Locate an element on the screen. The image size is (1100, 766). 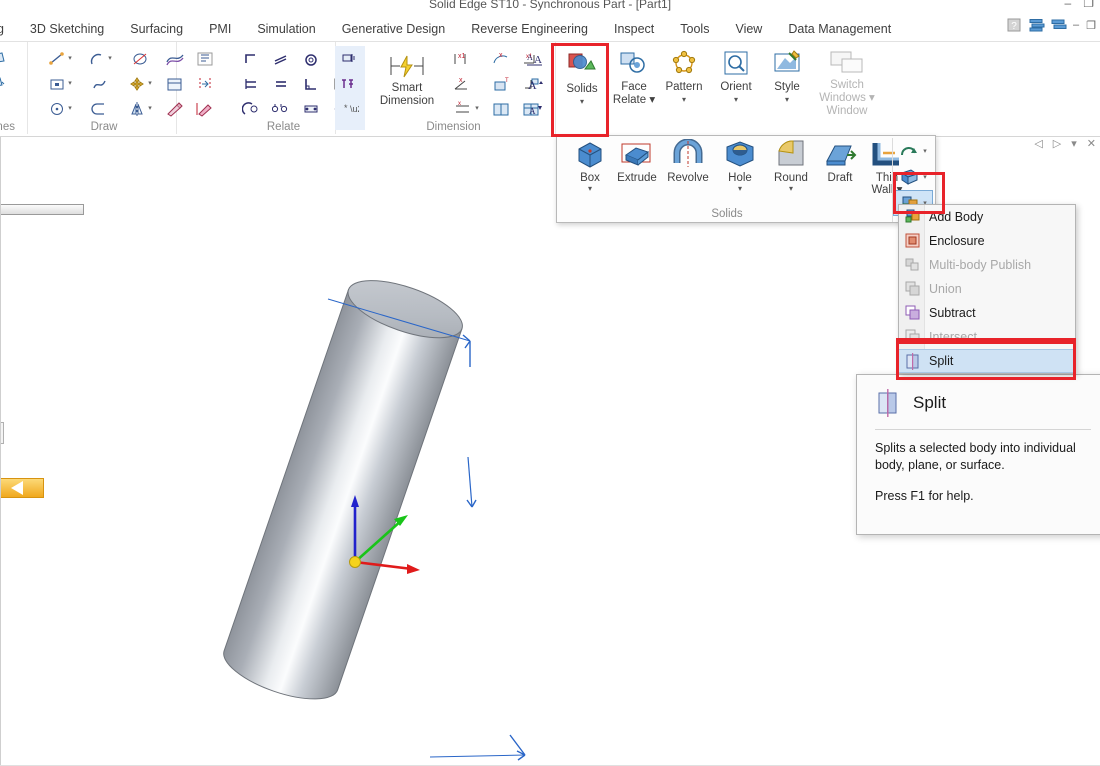
symmetric-diameter-icon: T is located at coordinates (501, 83).